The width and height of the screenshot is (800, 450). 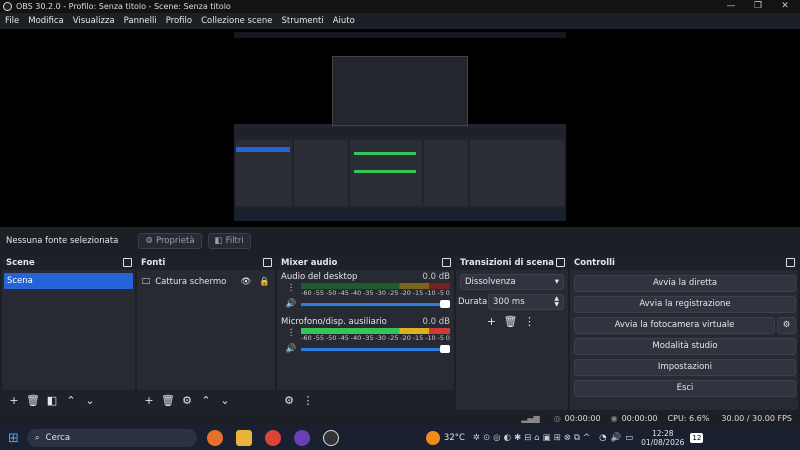 What do you see at coordinates (13, 438) in the screenshot?
I see `windows-start-icon: ⊞` at bounding box center [13, 438].